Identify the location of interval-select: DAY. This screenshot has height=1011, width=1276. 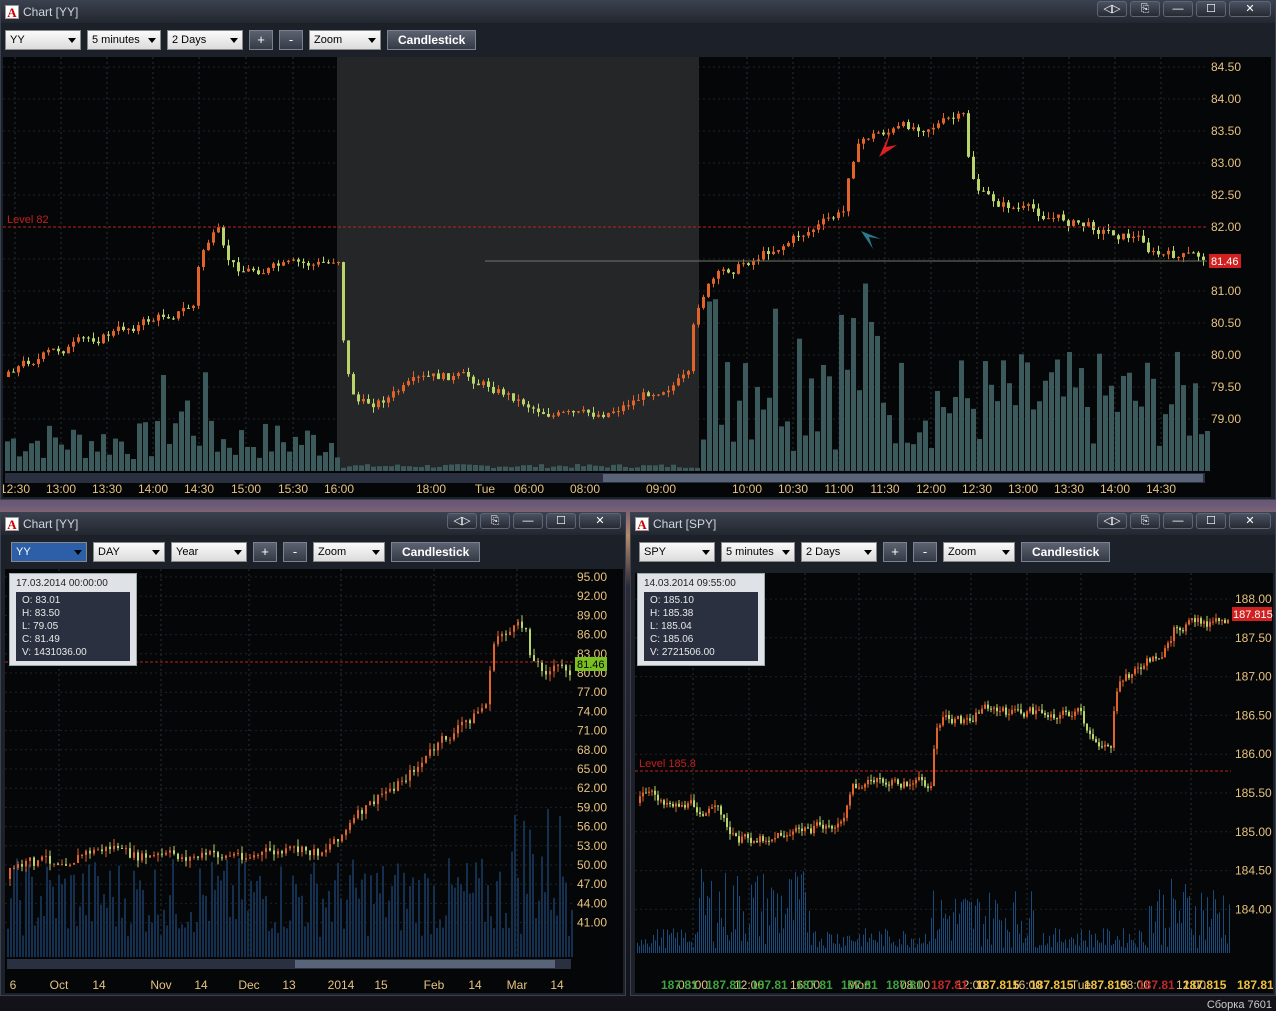
(129, 552).